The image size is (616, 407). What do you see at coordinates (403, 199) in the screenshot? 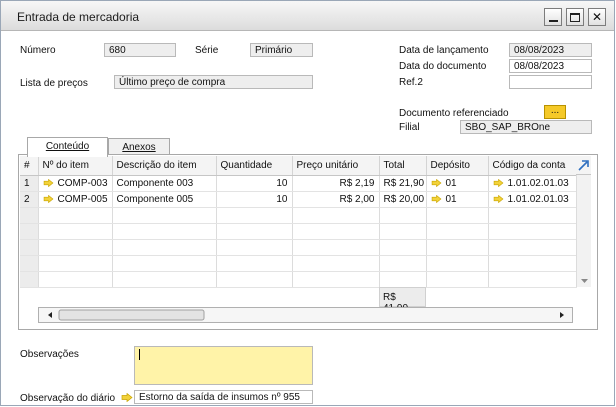
I see `total-cell: R$ 20,00` at bounding box center [403, 199].